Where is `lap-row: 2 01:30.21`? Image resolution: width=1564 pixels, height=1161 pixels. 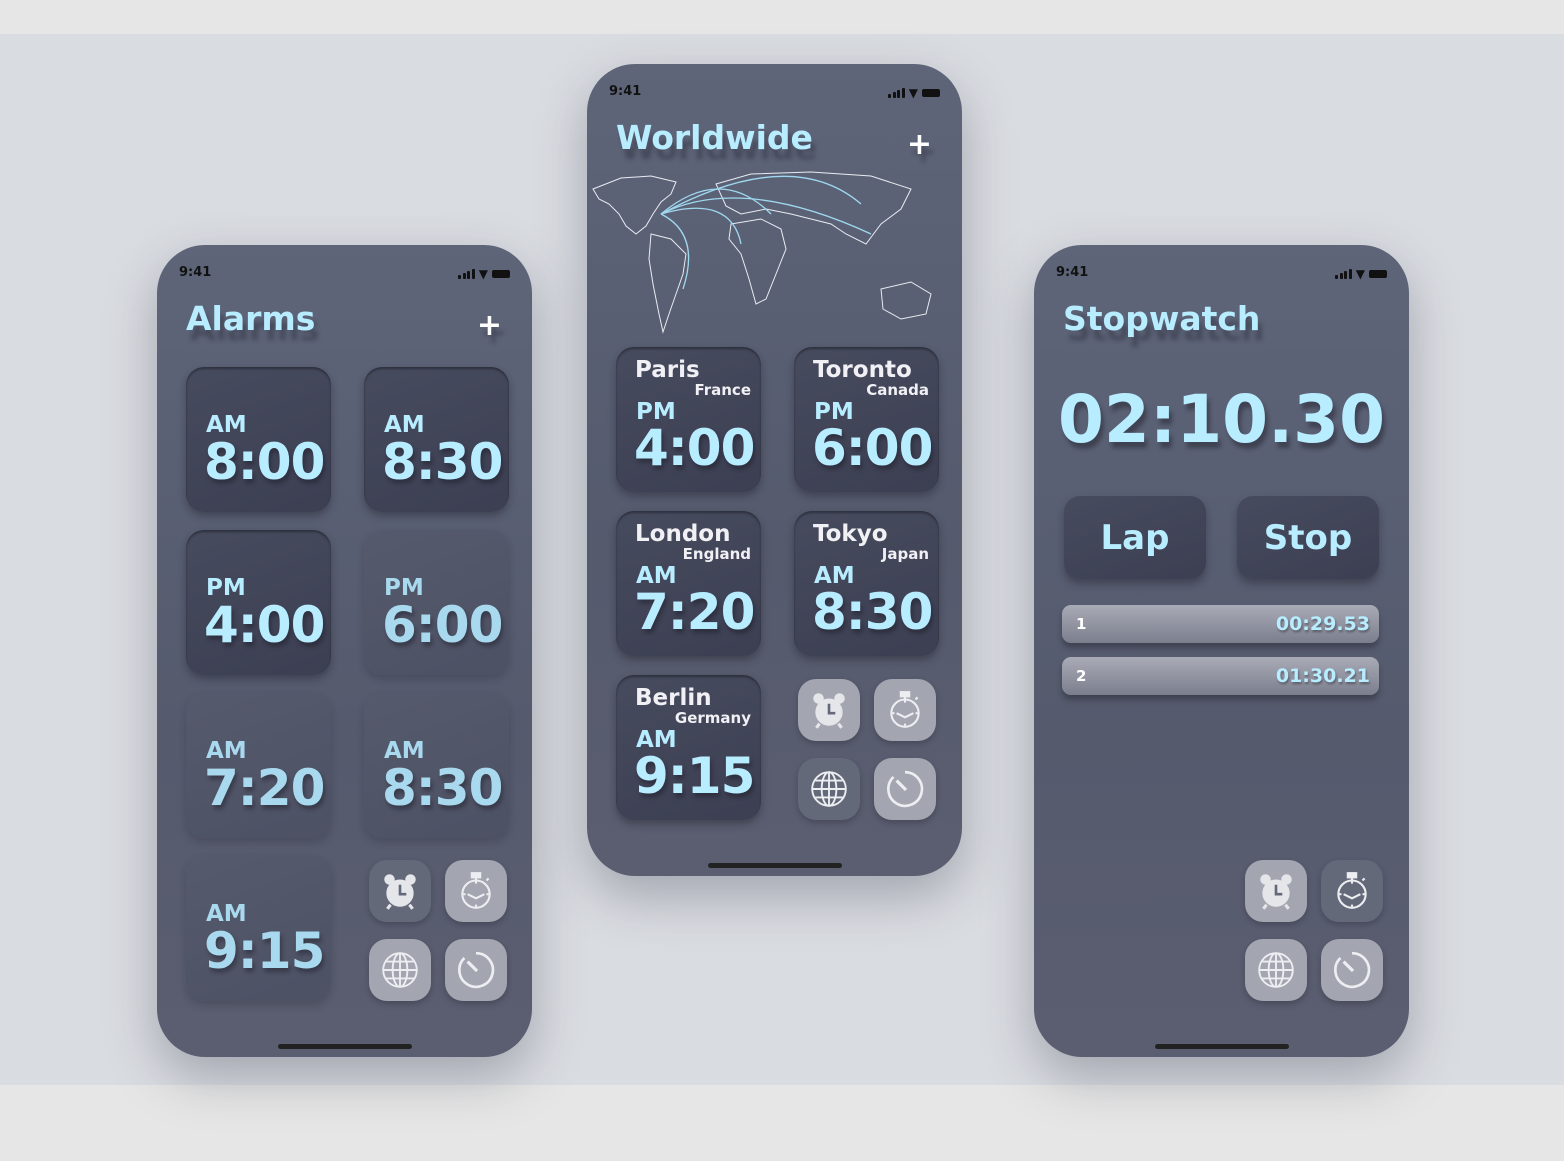 lap-row: 2 01:30.21 is located at coordinates (1220, 676).